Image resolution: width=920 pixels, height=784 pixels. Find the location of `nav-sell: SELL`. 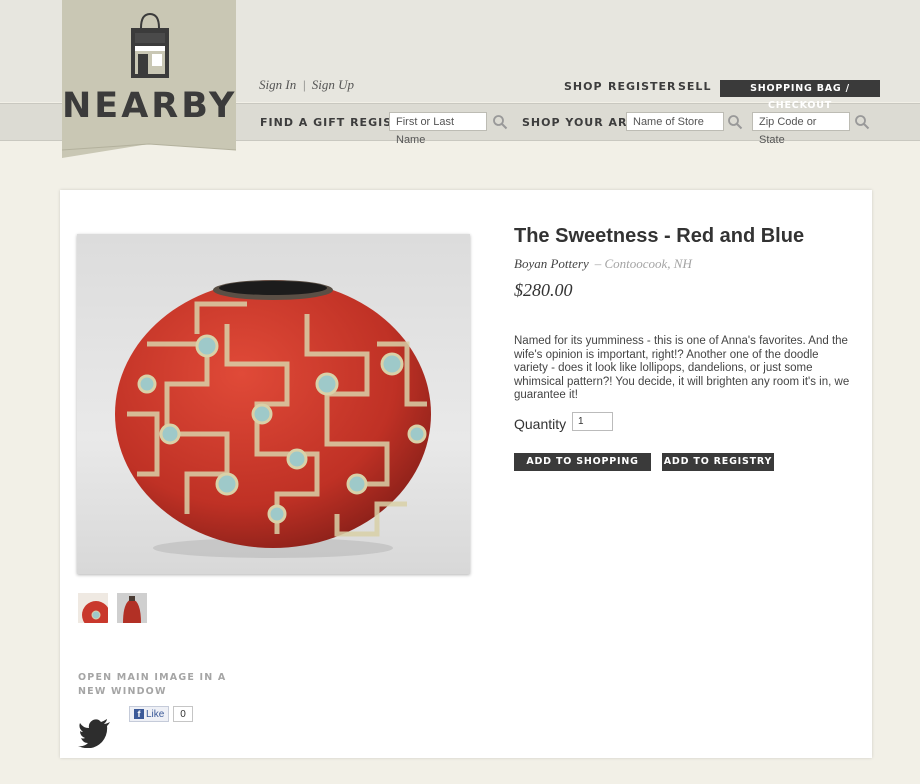

nav-sell: SELL is located at coordinates (694, 86).